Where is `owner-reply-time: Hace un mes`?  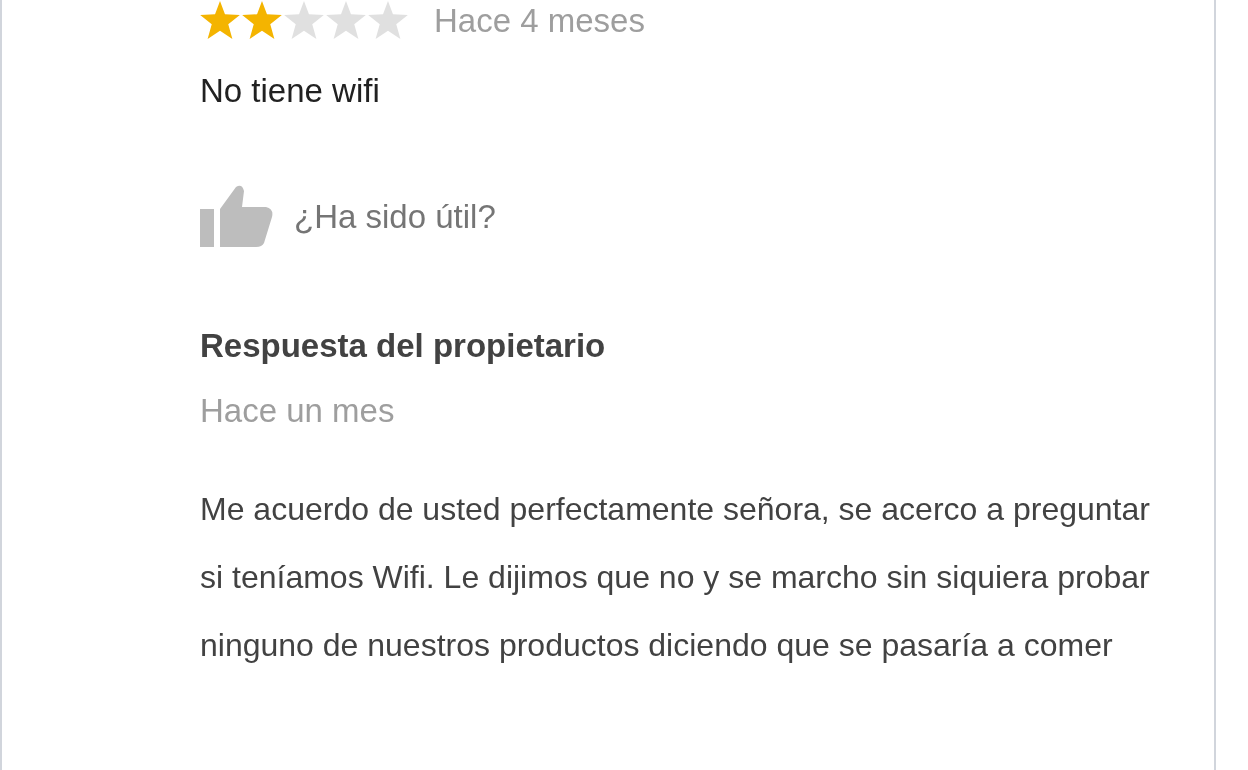 owner-reply-time: Hace un mes is located at coordinates (298, 410).